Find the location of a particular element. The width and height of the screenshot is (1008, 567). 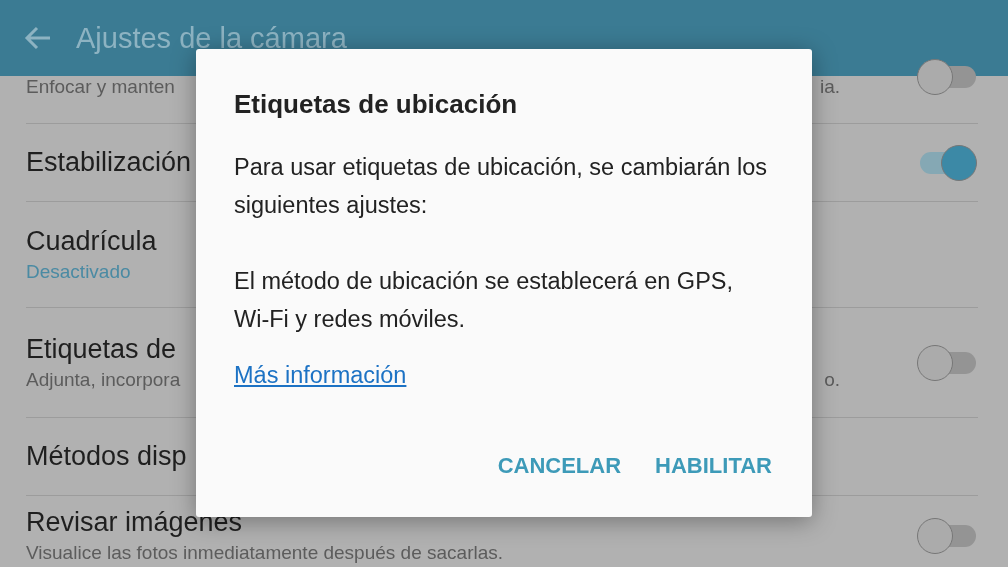

setting-title: Métodos disp is located at coordinates (106, 456).